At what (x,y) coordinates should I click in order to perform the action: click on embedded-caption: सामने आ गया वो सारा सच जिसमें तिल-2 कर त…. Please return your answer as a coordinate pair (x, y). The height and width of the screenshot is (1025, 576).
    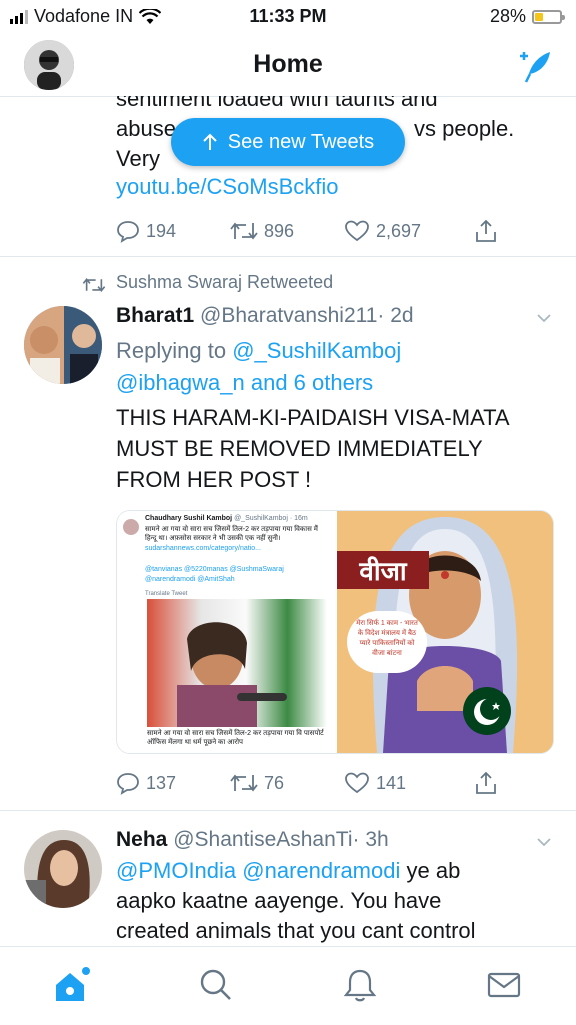
    Looking at the image, I should click on (235, 738).